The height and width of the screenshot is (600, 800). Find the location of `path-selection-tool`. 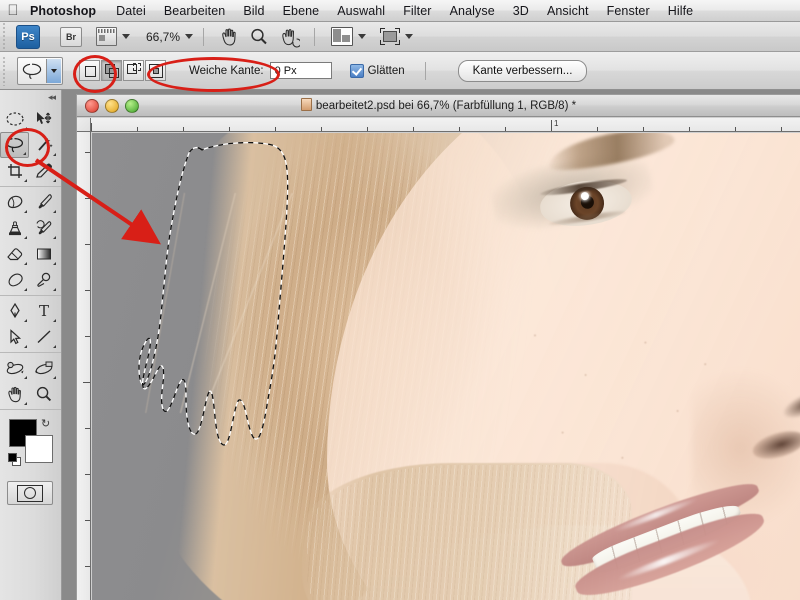

path-selection-tool is located at coordinates (14, 337).